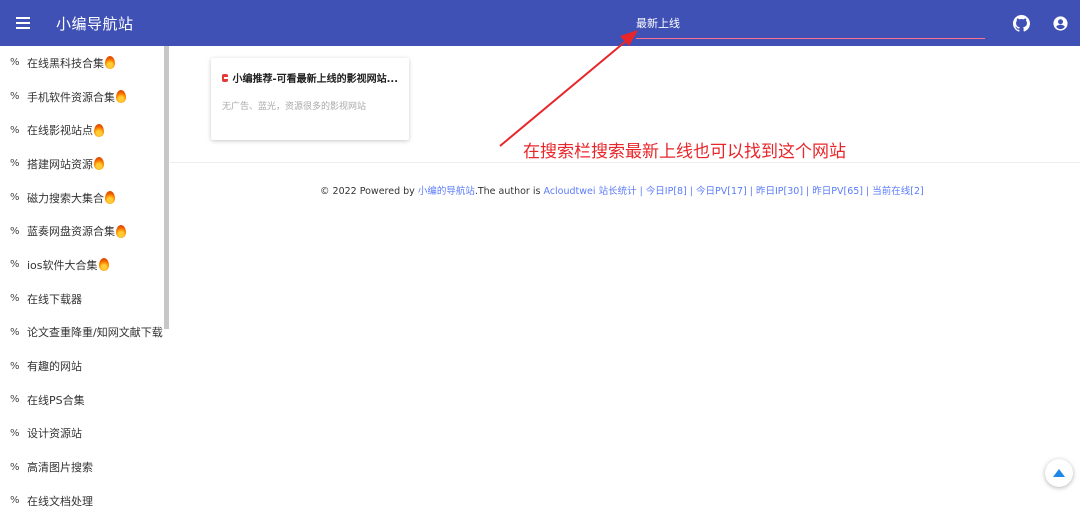  Describe the element at coordinates (810, 38) in the screenshot. I see `search-underline` at that location.